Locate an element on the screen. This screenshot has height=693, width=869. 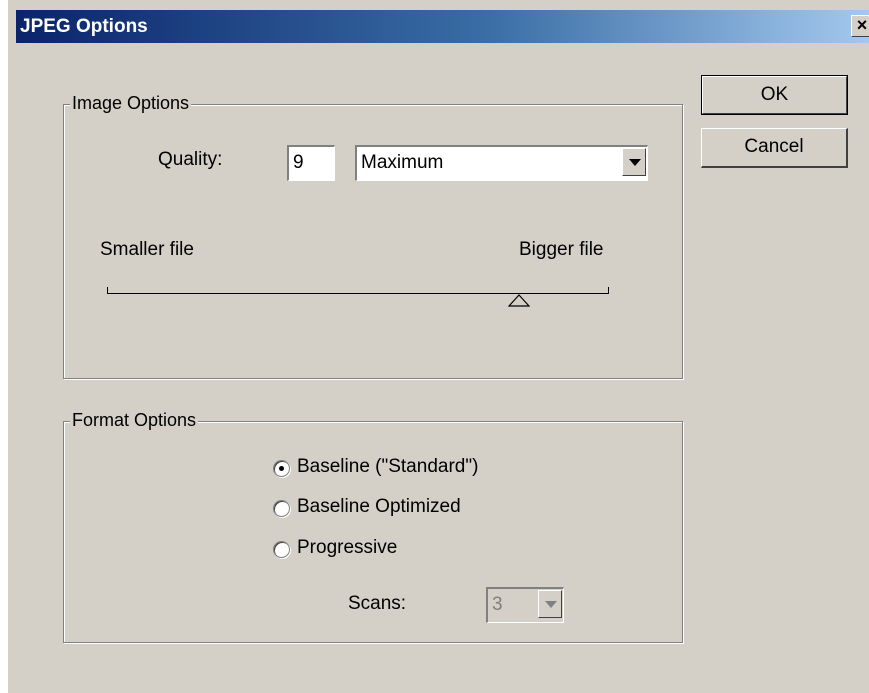
scans-value: 3 is located at coordinates (497, 604).